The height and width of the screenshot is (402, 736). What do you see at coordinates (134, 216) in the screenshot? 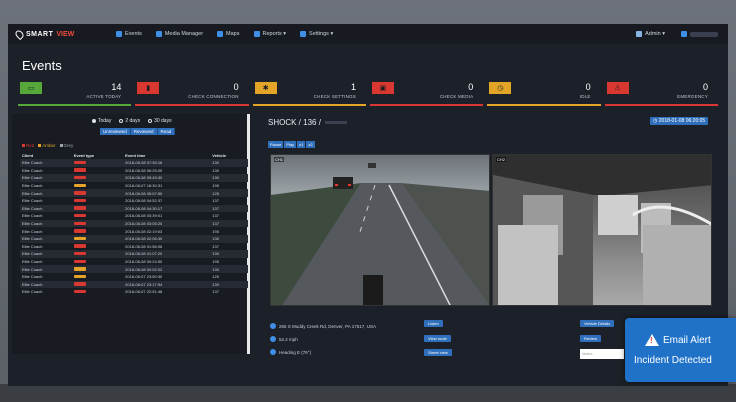
I see `table-row: Elite Coach 2018-08-08 03:39:01 137` at bounding box center [134, 216].